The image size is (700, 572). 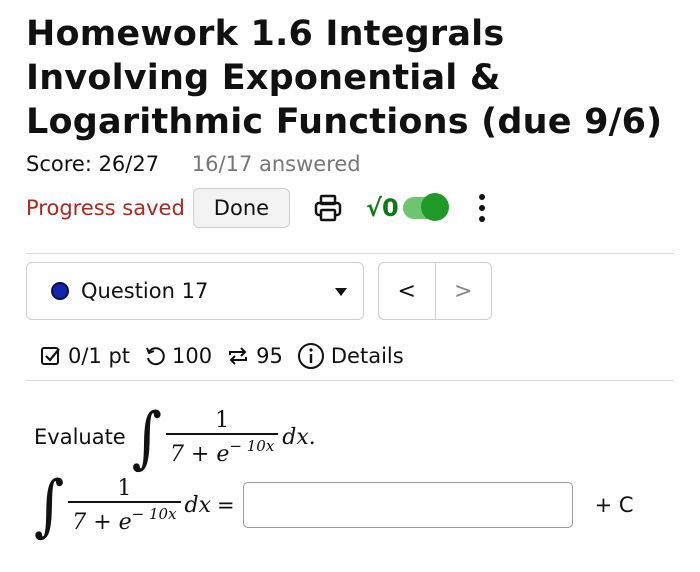 I want to click on math-input-toggle: √0, so click(x=407, y=207).